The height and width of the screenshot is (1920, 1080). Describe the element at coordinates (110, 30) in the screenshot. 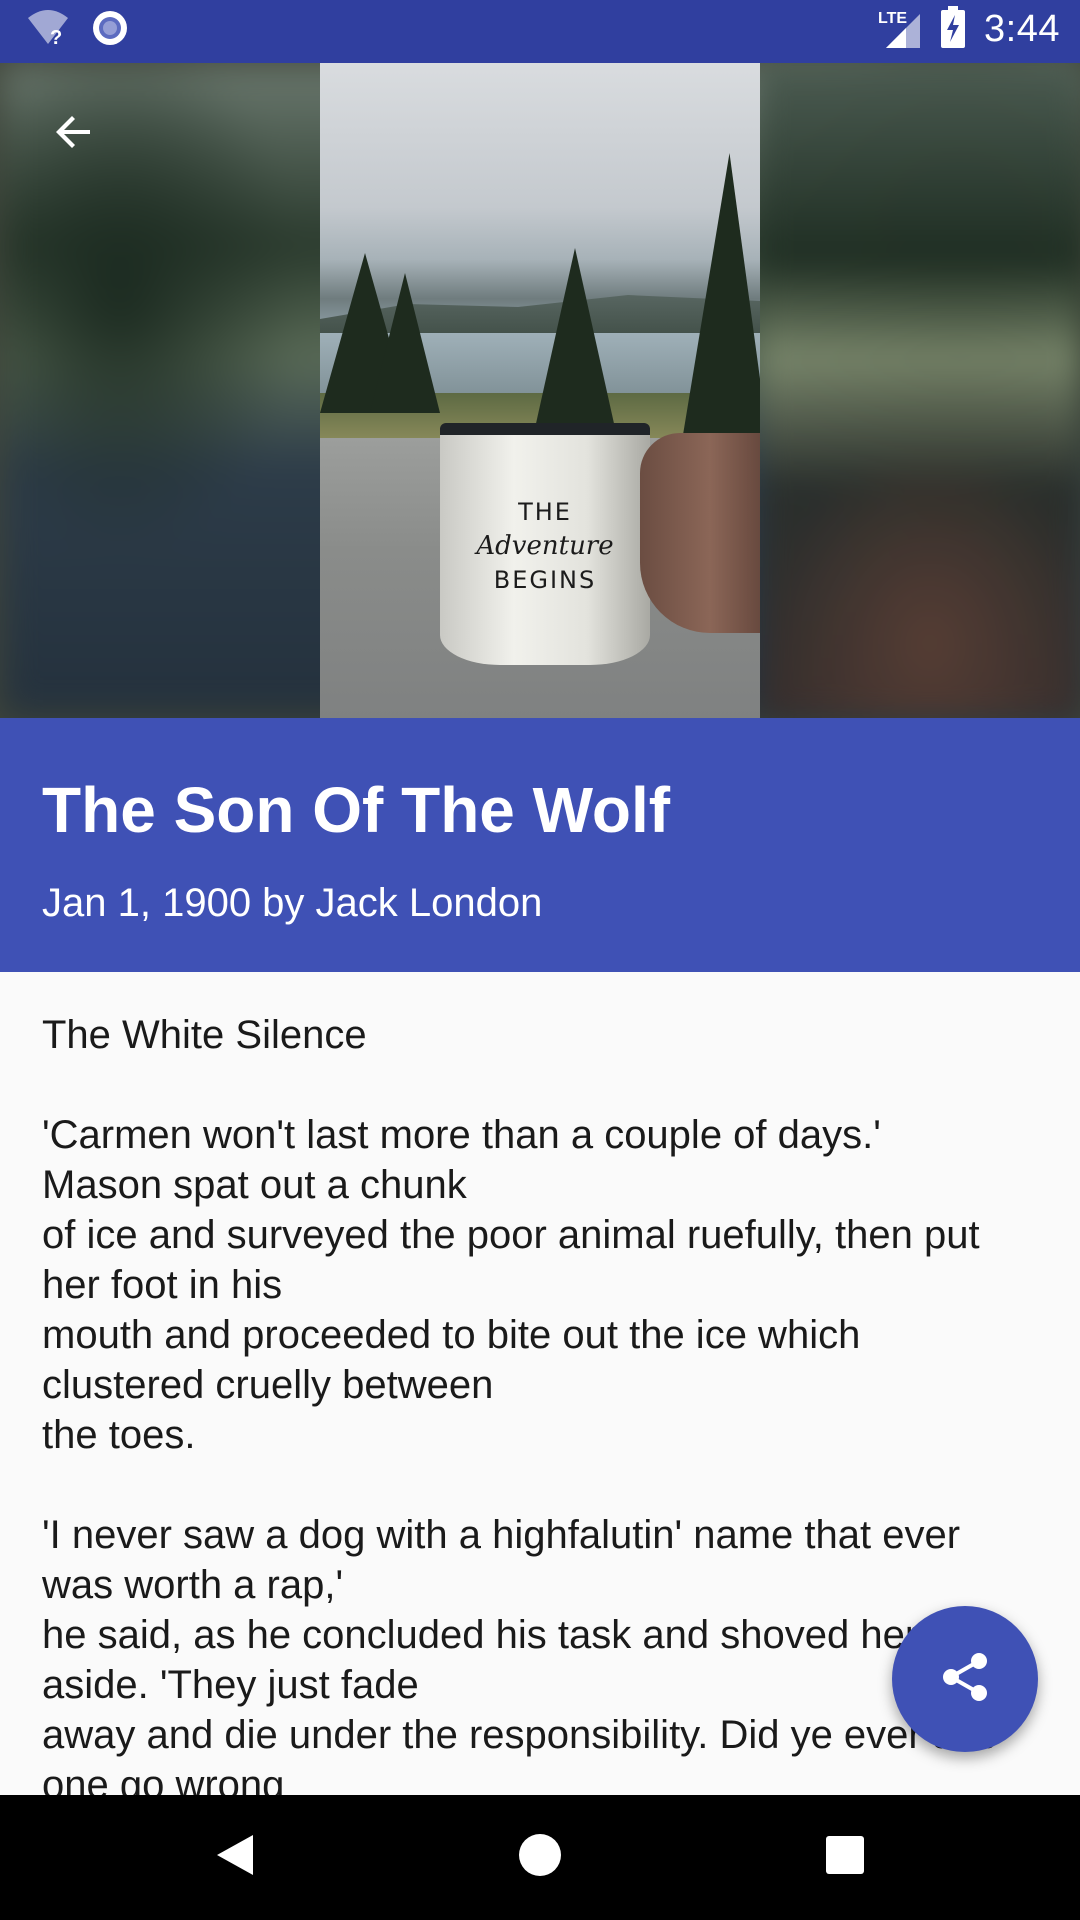

I see `sync-icon` at that location.